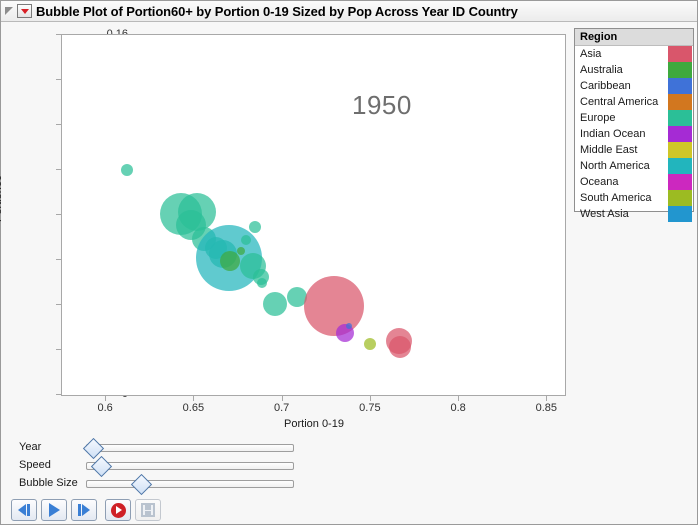 This screenshot has width=698, height=525. I want to click on play-icon, so click(54, 510).